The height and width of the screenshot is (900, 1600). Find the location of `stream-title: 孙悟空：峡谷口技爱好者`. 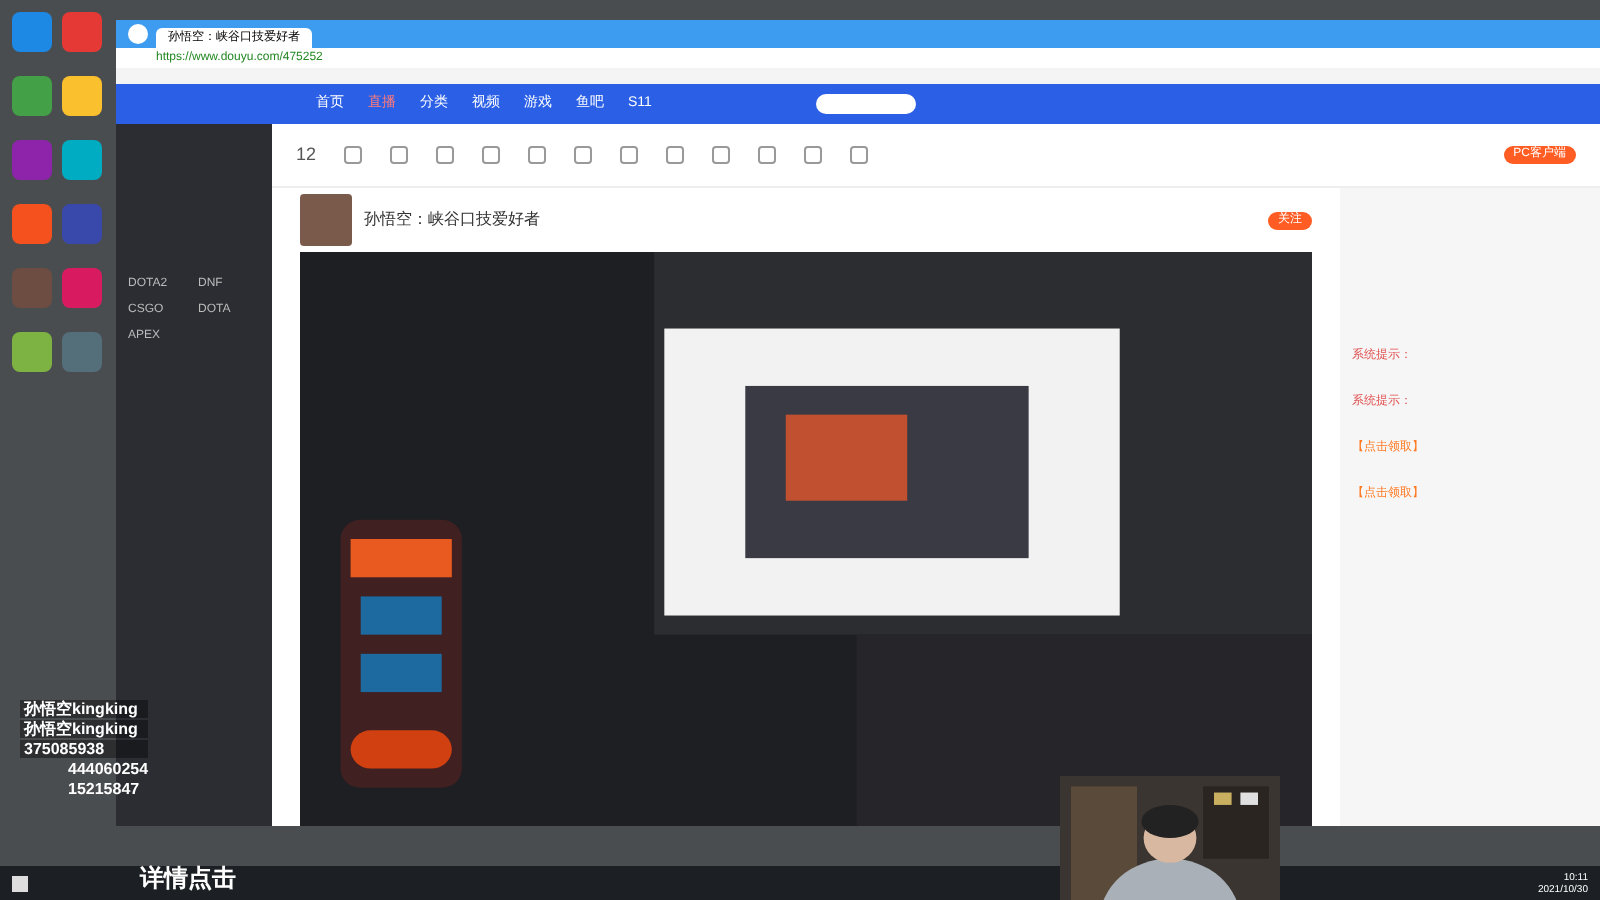

stream-title: 孙悟空：峡谷口技爱好者 is located at coordinates (452, 220).